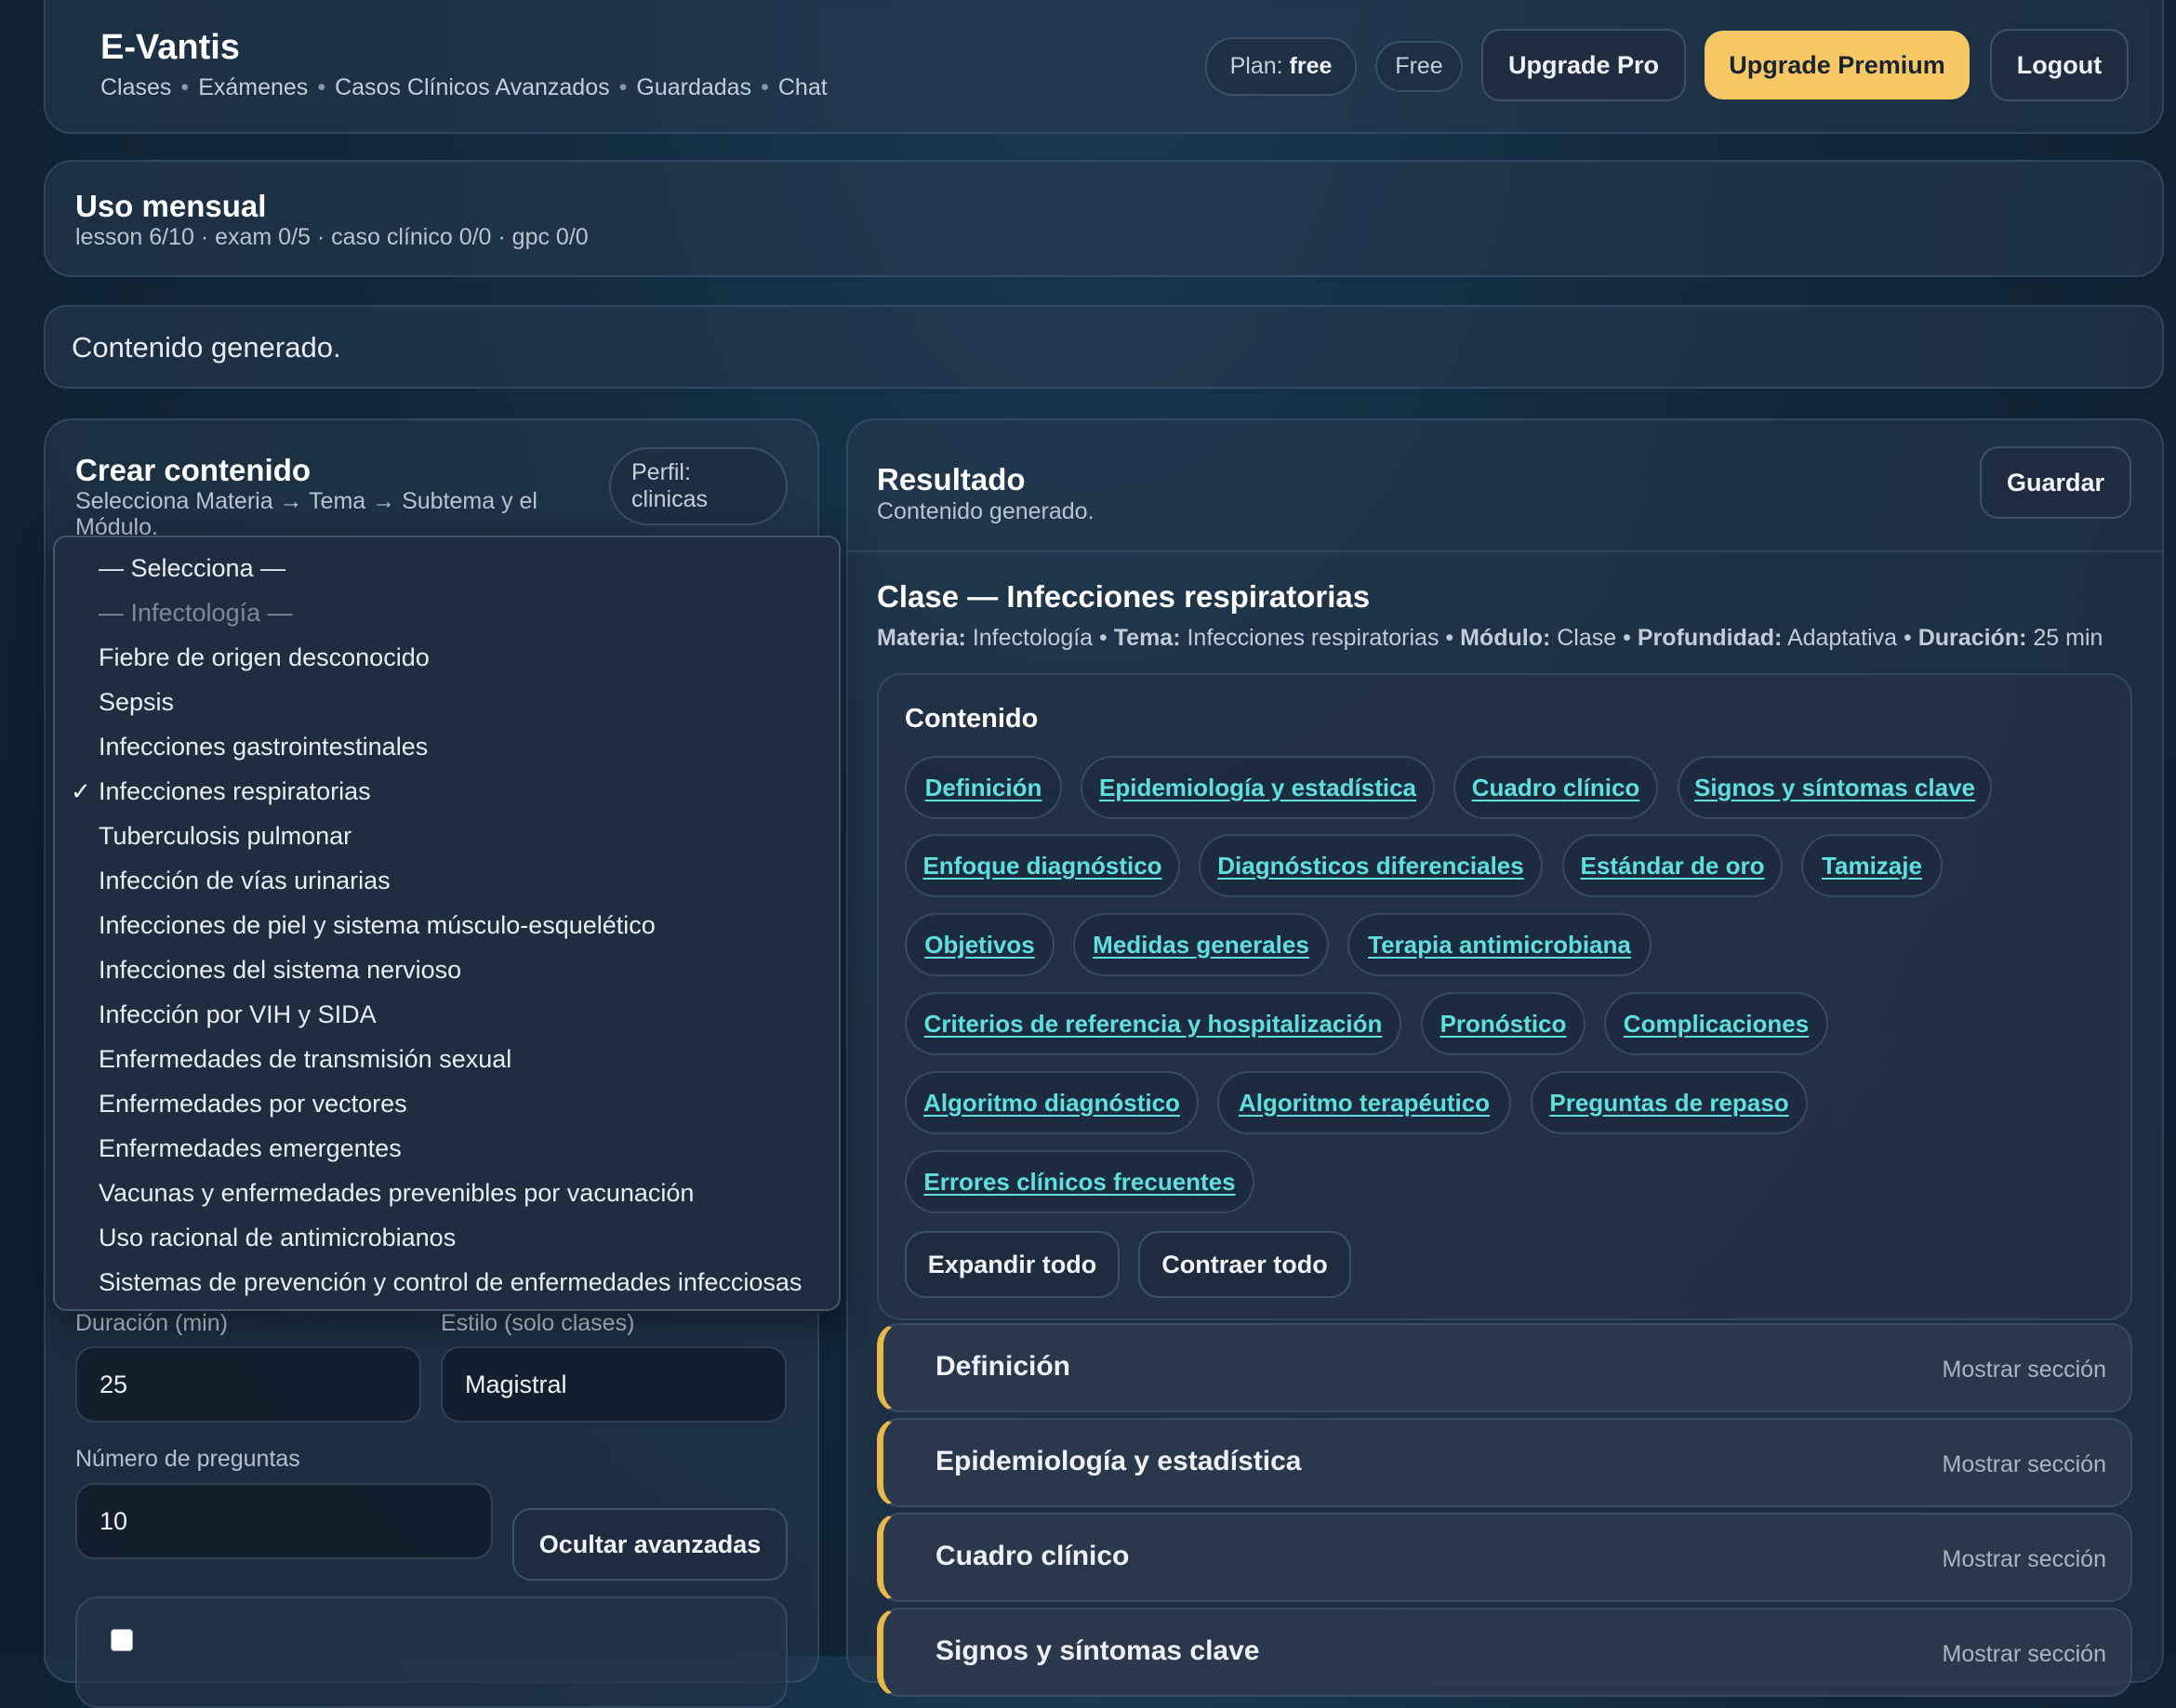 The width and height of the screenshot is (2176, 1708). Describe the element at coordinates (1258, 787) in the screenshot. I see `chip-epidemiologia: Epidemiología y estadística` at that location.